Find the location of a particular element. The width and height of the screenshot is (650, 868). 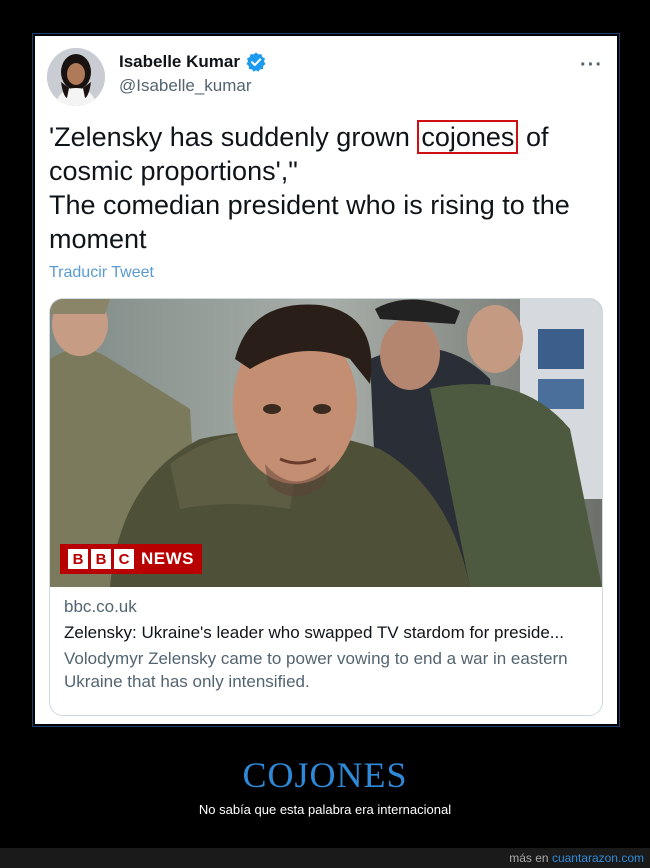

tweet-header: Isabelle Kumar @Isabelle_kumar ··· is located at coordinates (326, 78).